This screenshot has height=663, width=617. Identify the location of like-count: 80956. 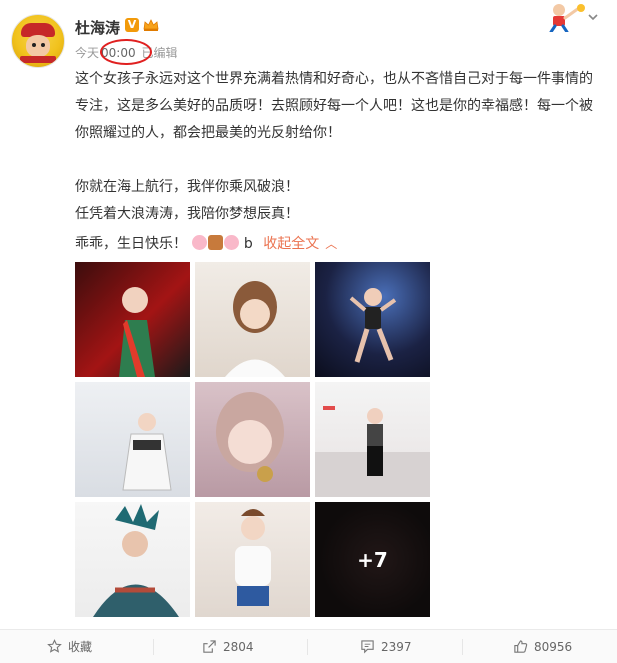
(553, 646).